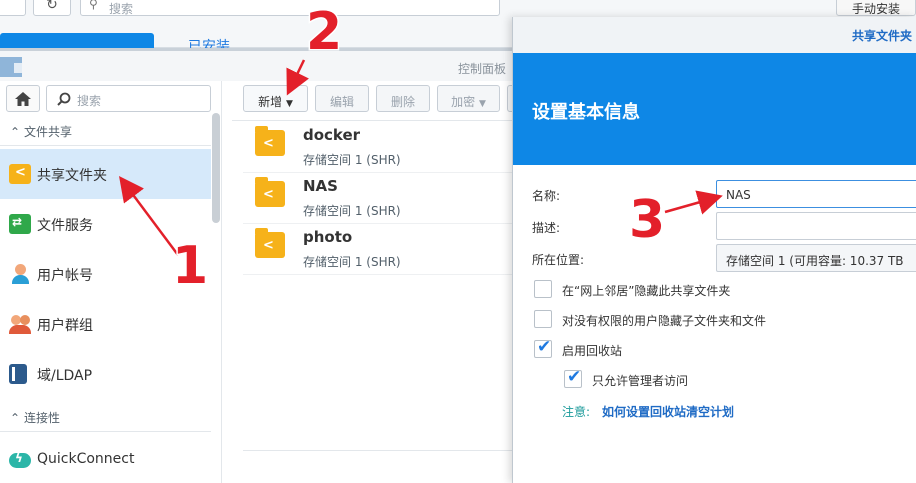  What do you see at coordinates (189, 266) in the screenshot?
I see `annotation-number-1: 1` at bounding box center [189, 266].